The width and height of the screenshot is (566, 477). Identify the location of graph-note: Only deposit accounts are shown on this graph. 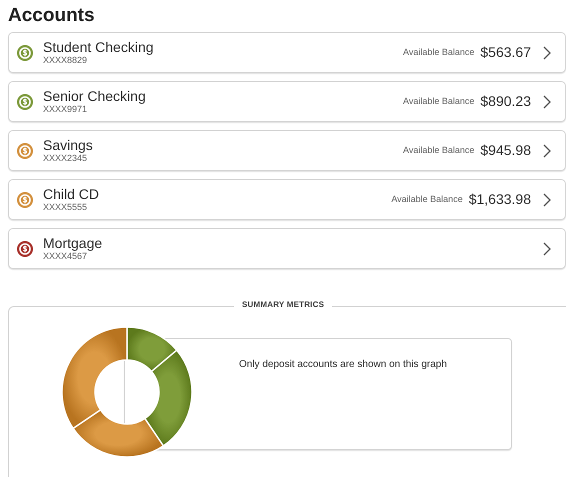
(343, 365).